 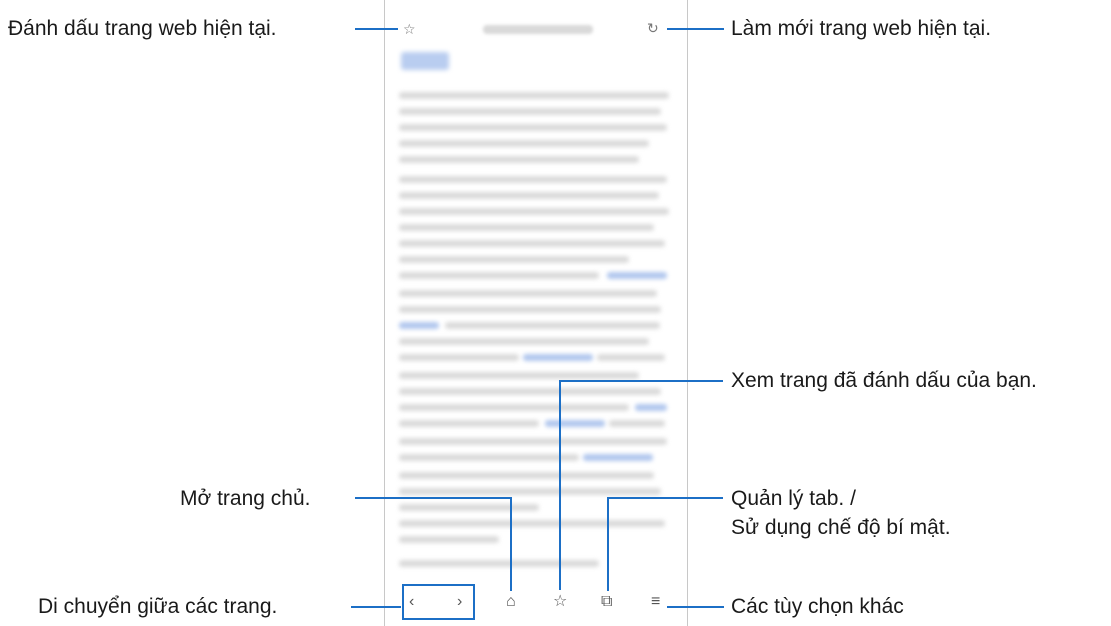 I want to click on leader-home-h, so click(x=433, y=498).